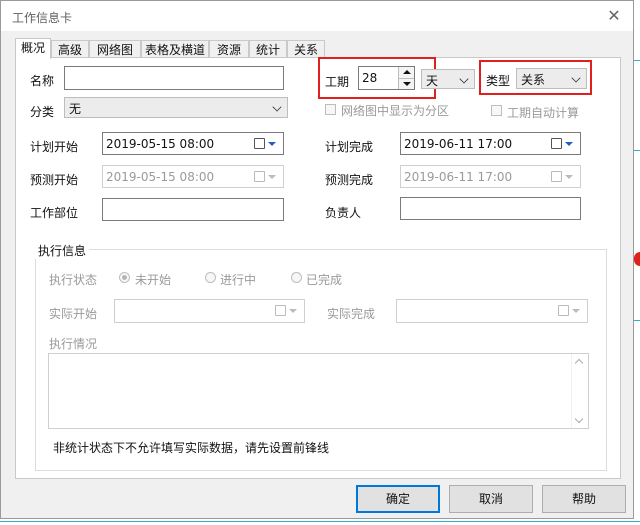 The height and width of the screenshot is (525, 640). I want to click on auto-calc-label: 工期自动计算, so click(543, 113).